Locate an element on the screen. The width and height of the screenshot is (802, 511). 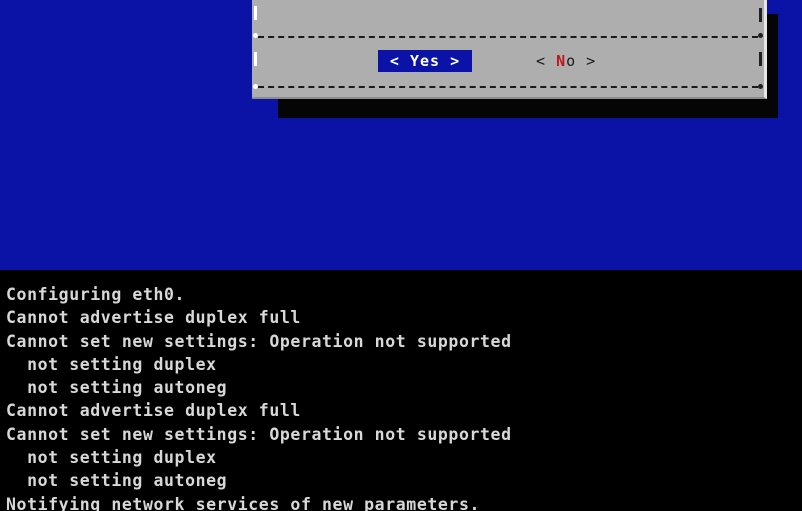
no-button: < No > is located at coordinates (581, 61).